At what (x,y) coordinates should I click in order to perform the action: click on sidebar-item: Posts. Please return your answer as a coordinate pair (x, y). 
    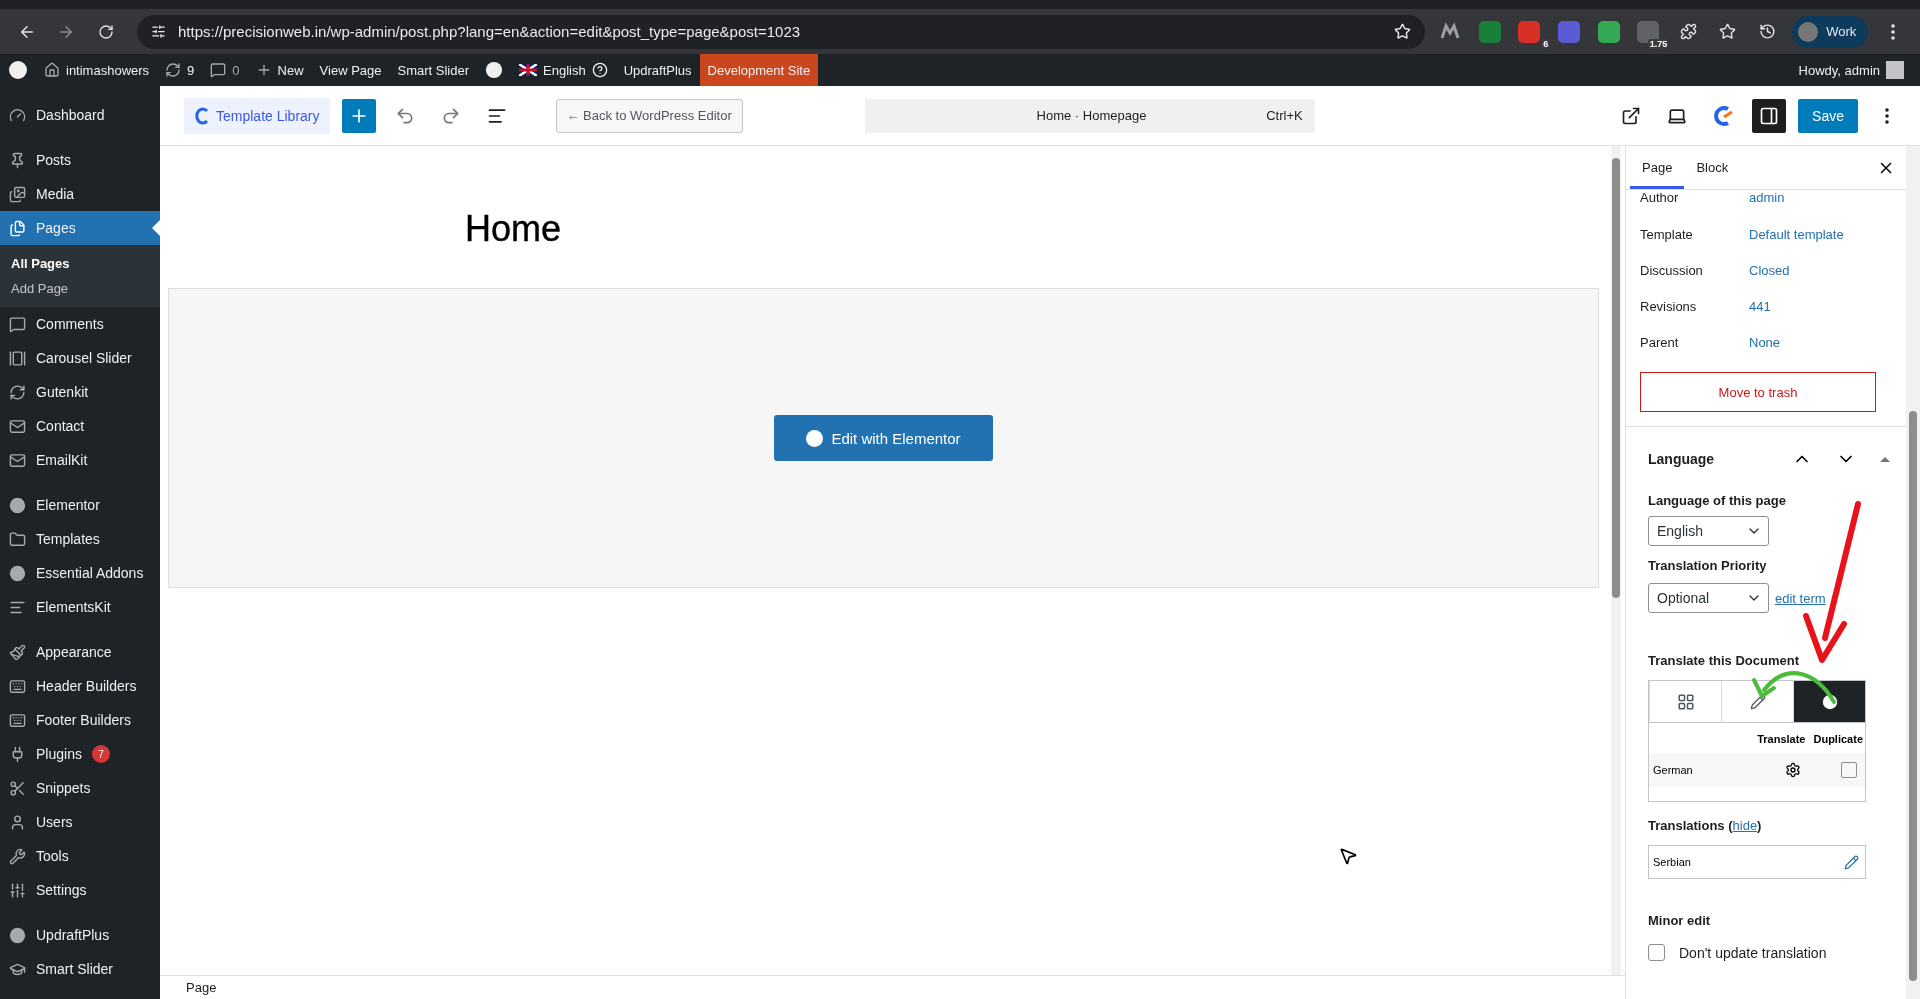
    Looking at the image, I should click on (80, 160).